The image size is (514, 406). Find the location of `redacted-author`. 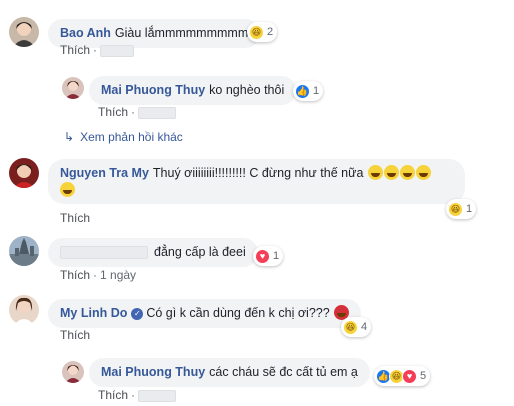

redacted-author is located at coordinates (104, 253).